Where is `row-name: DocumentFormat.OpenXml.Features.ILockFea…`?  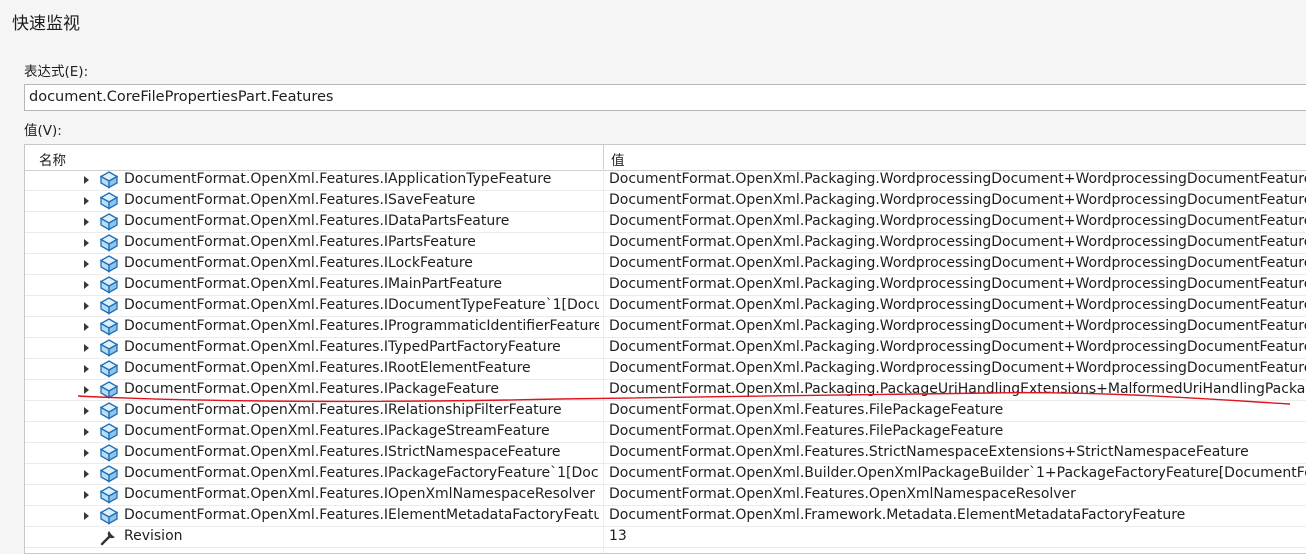
row-name: DocumentFormat.OpenXml.Features.ILockFea… is located at coordinates (298, 263).